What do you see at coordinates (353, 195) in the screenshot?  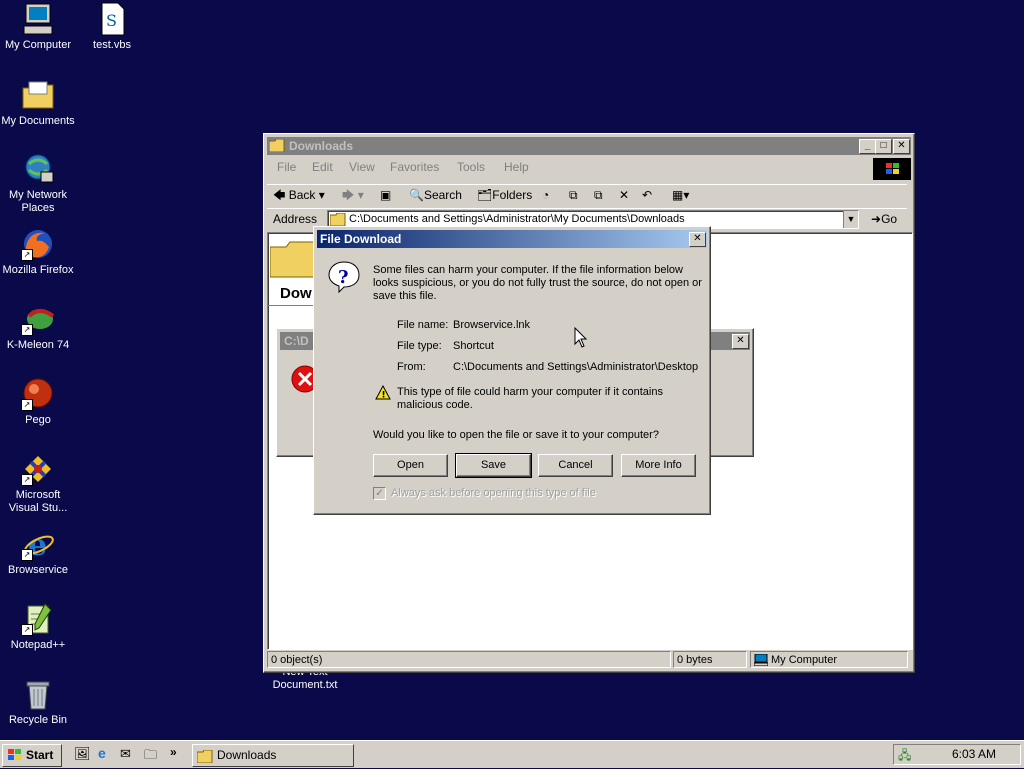 I see `forward-button: 🡆 ▾` at bounding box center [353, 195].